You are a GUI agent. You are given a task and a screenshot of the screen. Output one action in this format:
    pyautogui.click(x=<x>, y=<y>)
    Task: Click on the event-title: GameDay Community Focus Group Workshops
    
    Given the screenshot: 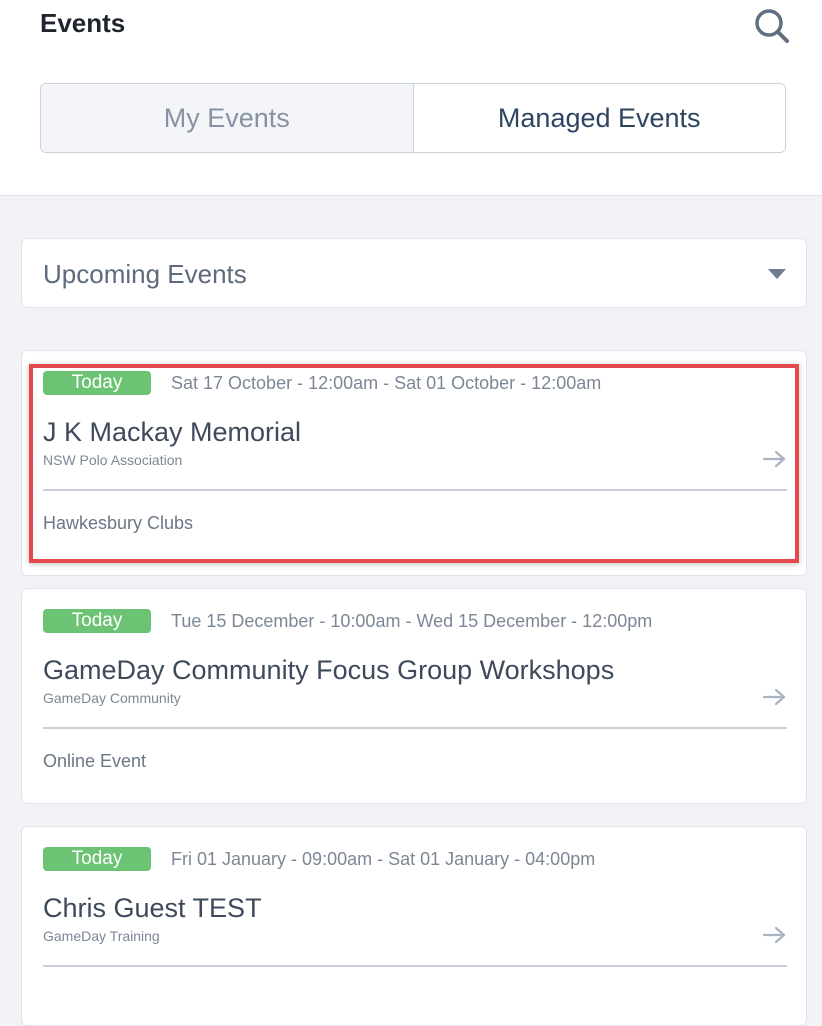 What is the action you would take?
    pyautogui.click(x=329, y=670)
    